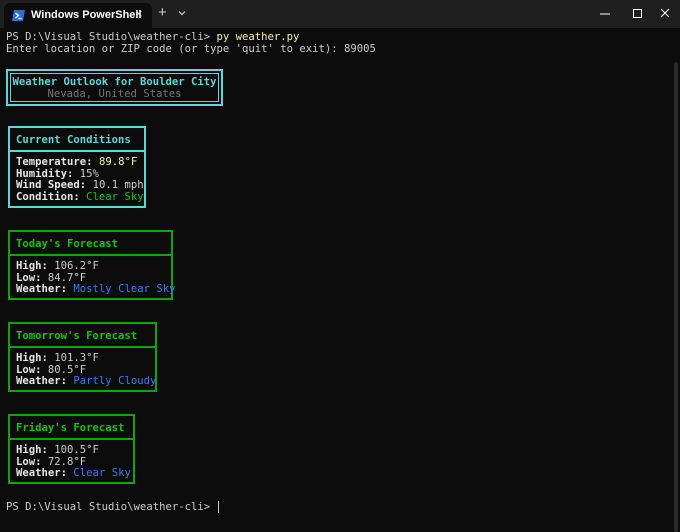  Describe the element at coordinates (182, 13) in the screenshot. I see `chevron-down-icon` at that location.